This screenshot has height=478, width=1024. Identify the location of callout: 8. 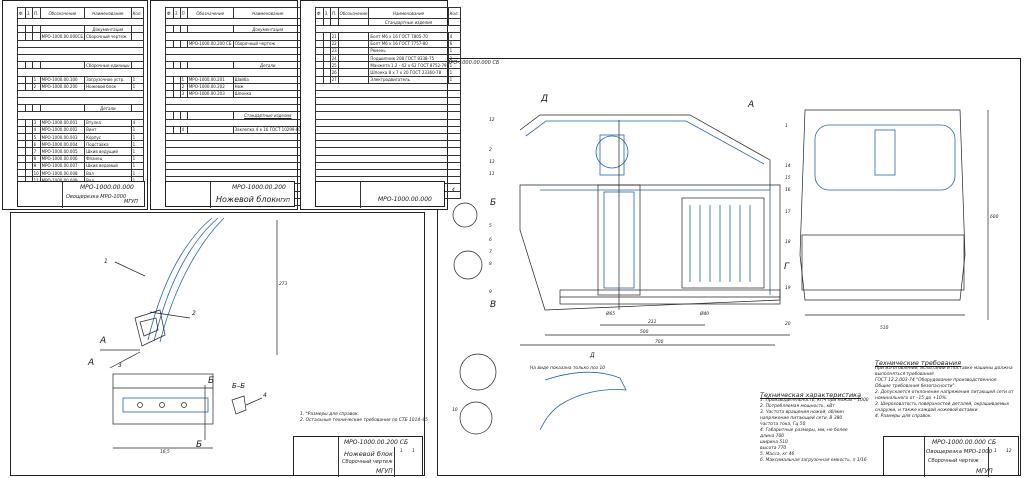
(490, 264).